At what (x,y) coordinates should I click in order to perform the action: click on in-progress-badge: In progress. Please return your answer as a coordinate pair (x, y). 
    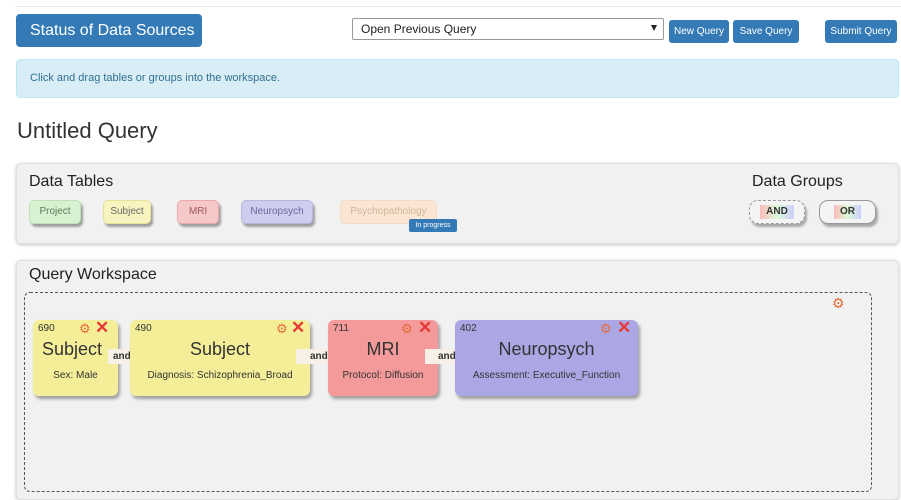
    Looking at the image, I should click on (433, 225).